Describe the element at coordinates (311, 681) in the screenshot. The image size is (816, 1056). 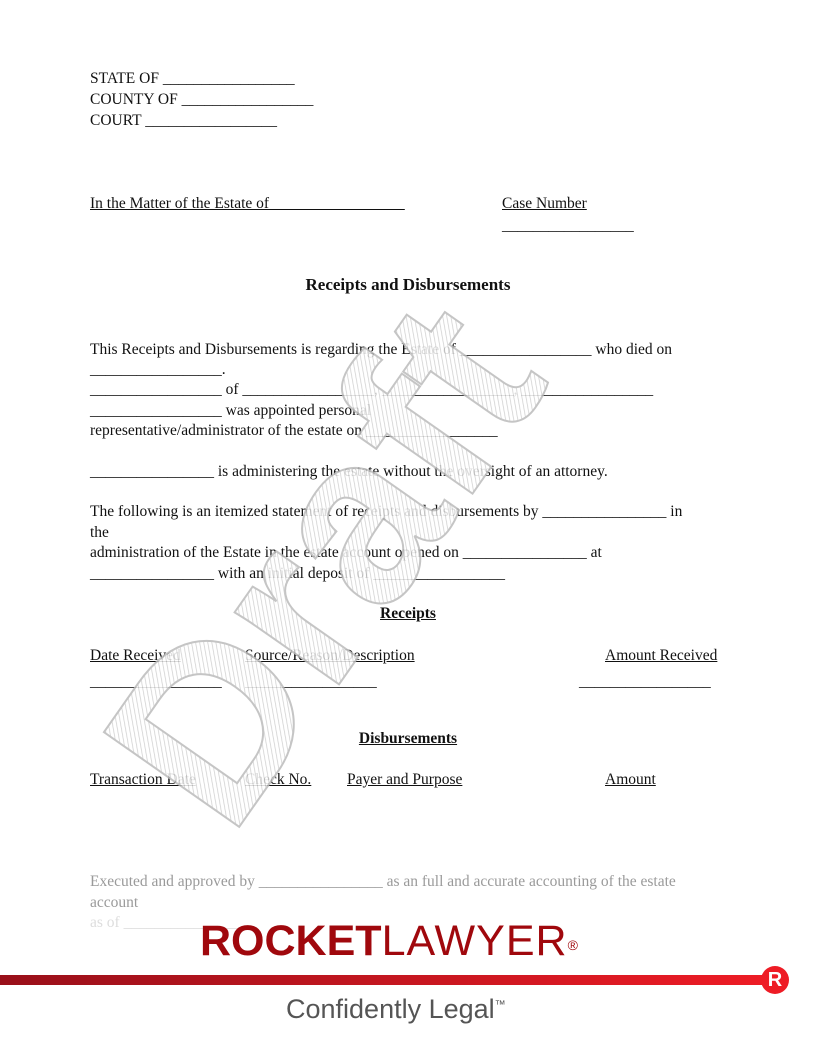
I see `receipts-blank-source: _________________` at that location.